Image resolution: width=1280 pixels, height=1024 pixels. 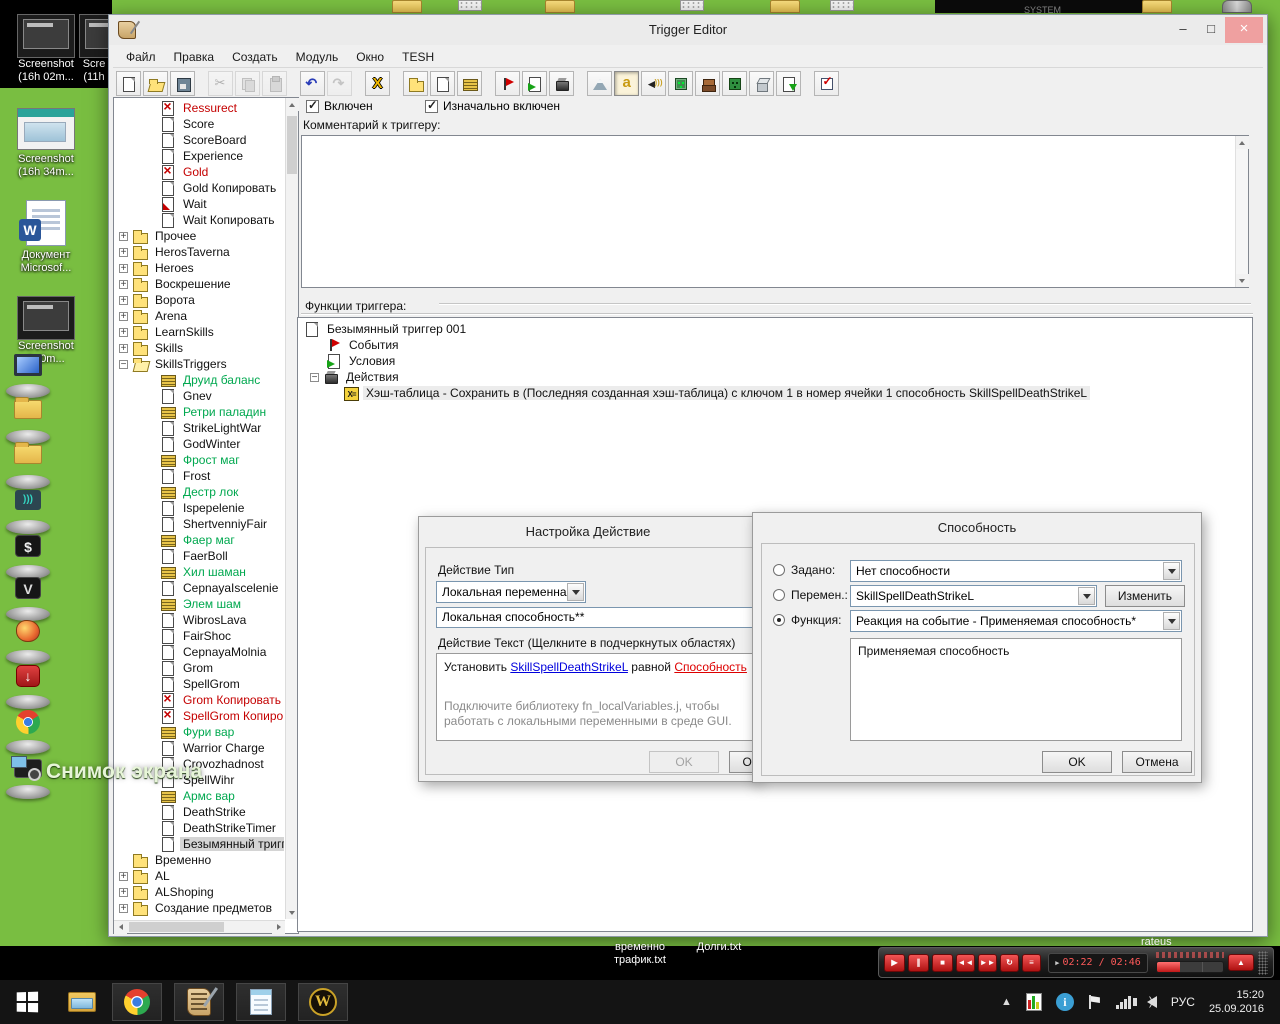 What do you see at coordinates (640, 954) in the screenshot?
I see `desktop-file-label: временно трафик.txt` at bounding box center [640, 954].